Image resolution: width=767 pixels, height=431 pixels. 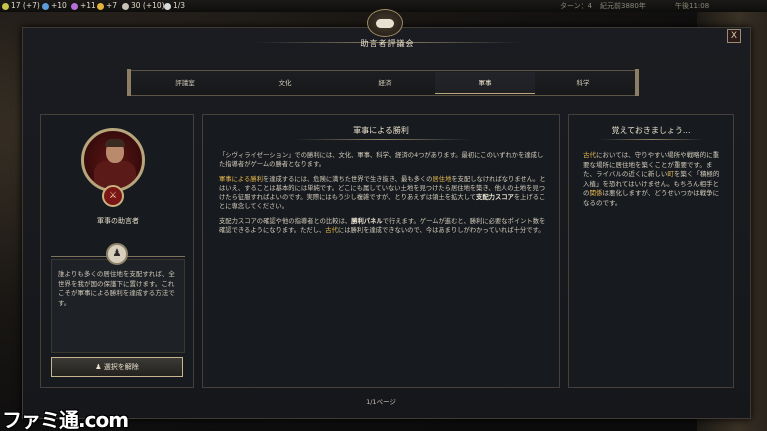 I want to click on keyword-dominance-score: 支配力スコア, so click(x=495, y=197).